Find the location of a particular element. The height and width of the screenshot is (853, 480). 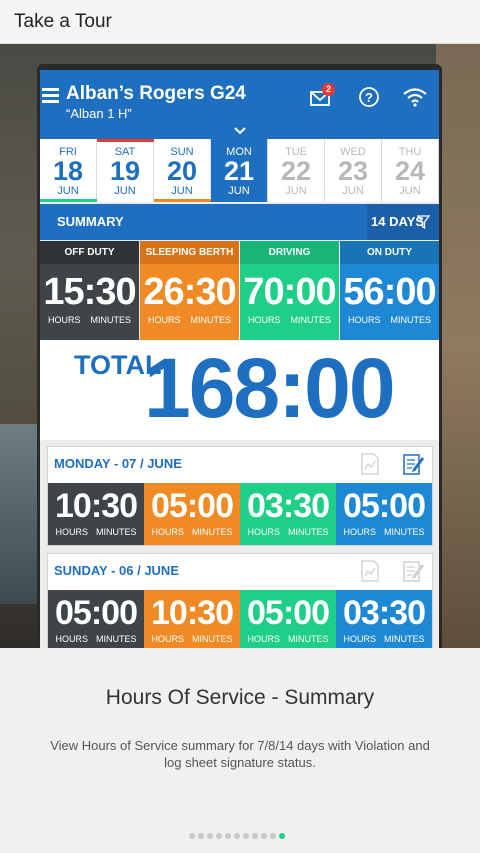

day-item: SAT 19 JUN is located at coordinates (125, 170).